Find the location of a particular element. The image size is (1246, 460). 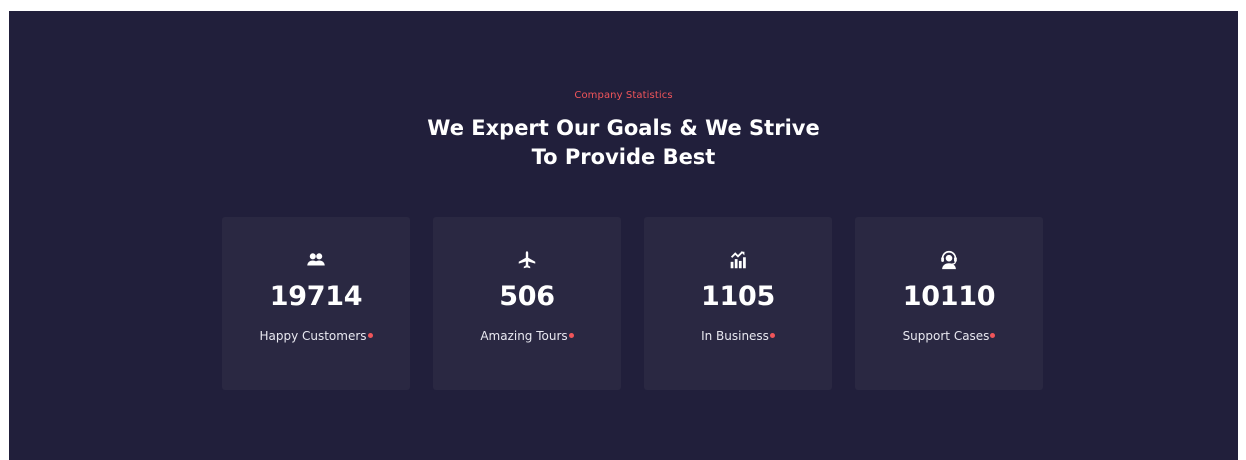

chart-growth-icon is located at coordinates (738, 260).